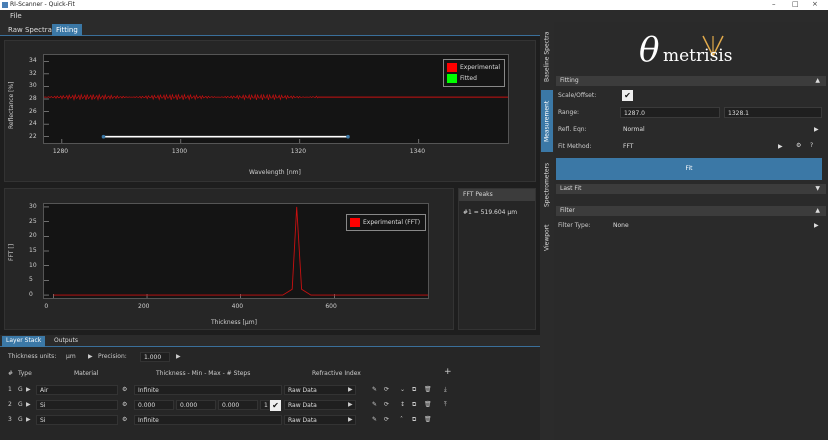  What do you see at coordinates (66, 341) in the screenshot?
I see `tab-outputs: Outputs` at bounding box center [66, 341].